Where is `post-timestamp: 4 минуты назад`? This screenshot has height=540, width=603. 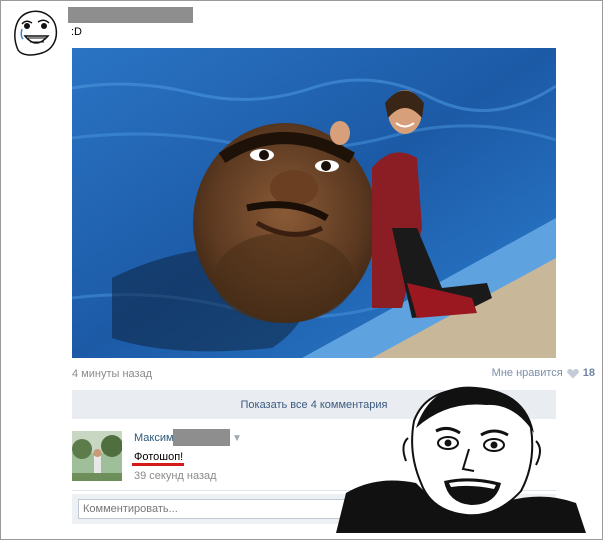 post-timestamp: 4 минуты назад is located at coordinates (112, 374).